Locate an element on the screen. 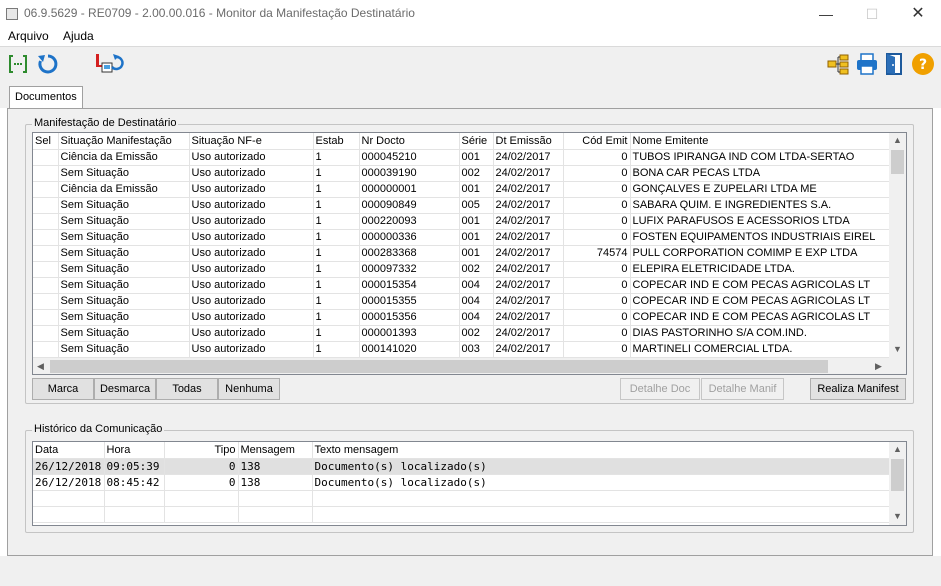 This screenshot has width=941, height=586. detalhe-manif-button: Detalhe Manif is located at coordinates (742, 389).